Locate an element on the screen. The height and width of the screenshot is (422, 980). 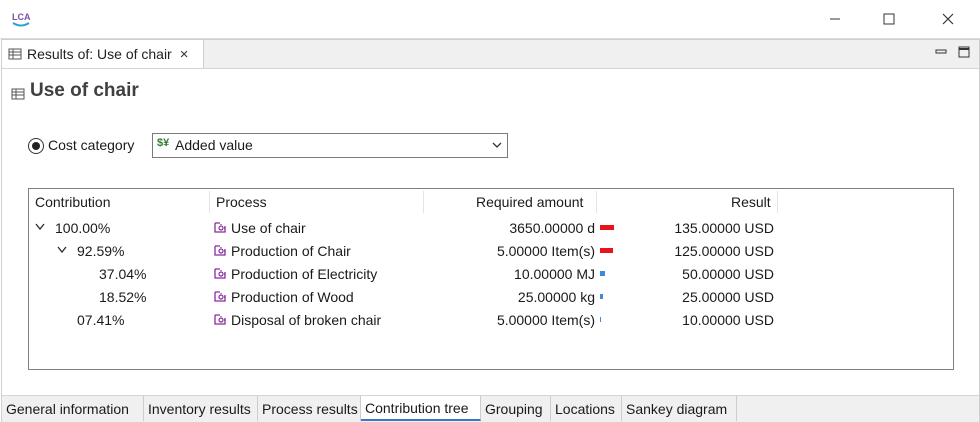
tab-general-information: General information is located at coordinates (73, 408).